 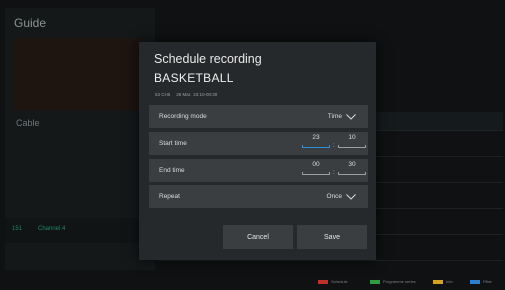 What do you see at coordinates (173, 143) in the screenshot?
I see `start-time-label: Start time` at bounding box center [173, 143].